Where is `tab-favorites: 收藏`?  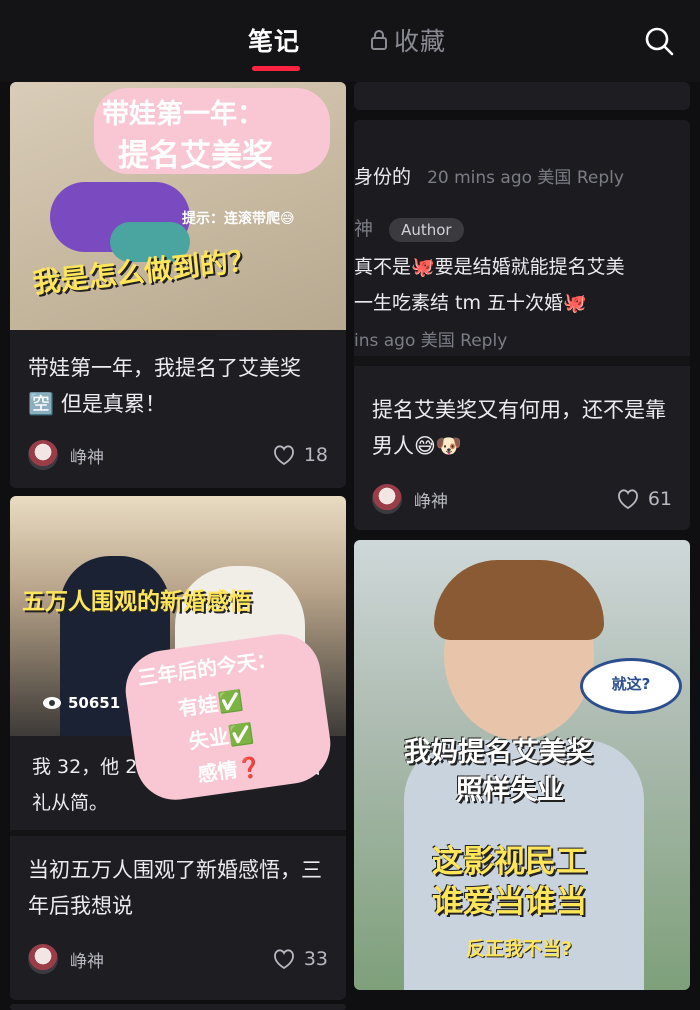 tab-favorites: 收藏 is located at coordinates (408, 40).